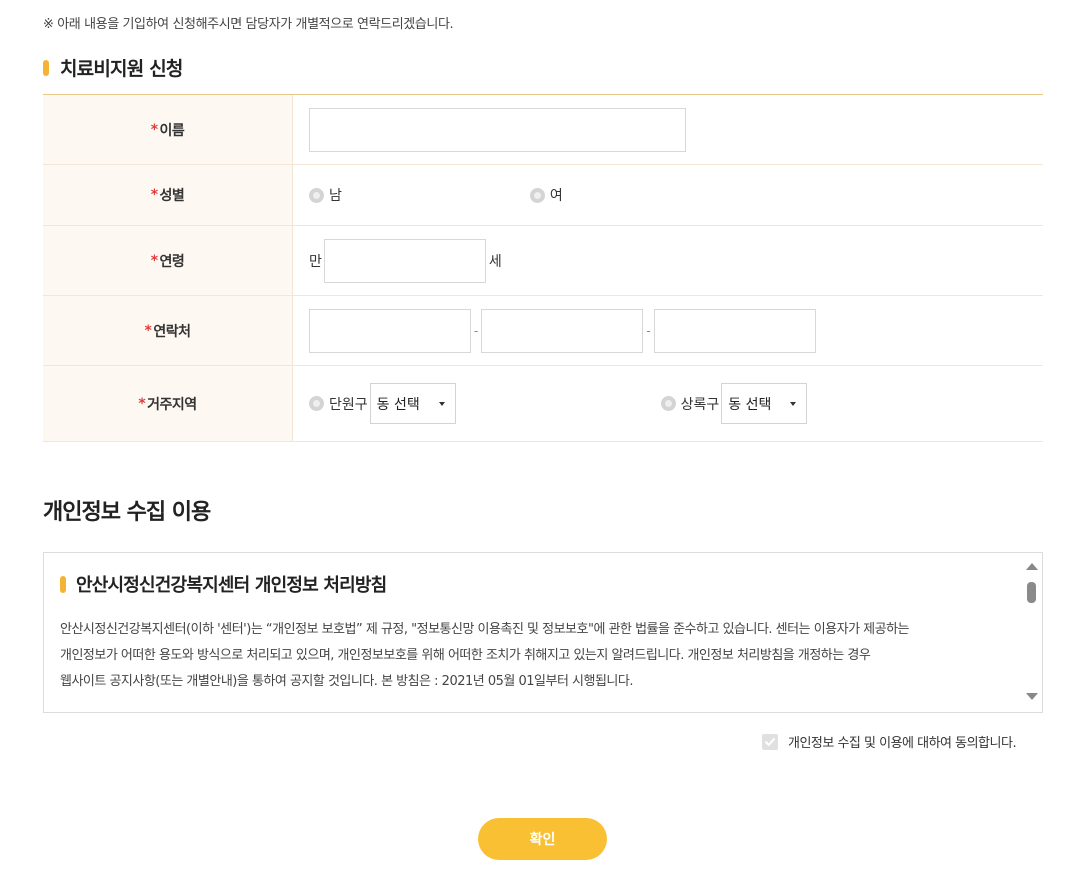 This screenshot has height=885, width=1088. Describe the element at coordinates (121, 69) in the screenshot. I see `section-title-text: 치료비지원 신청` at that location.